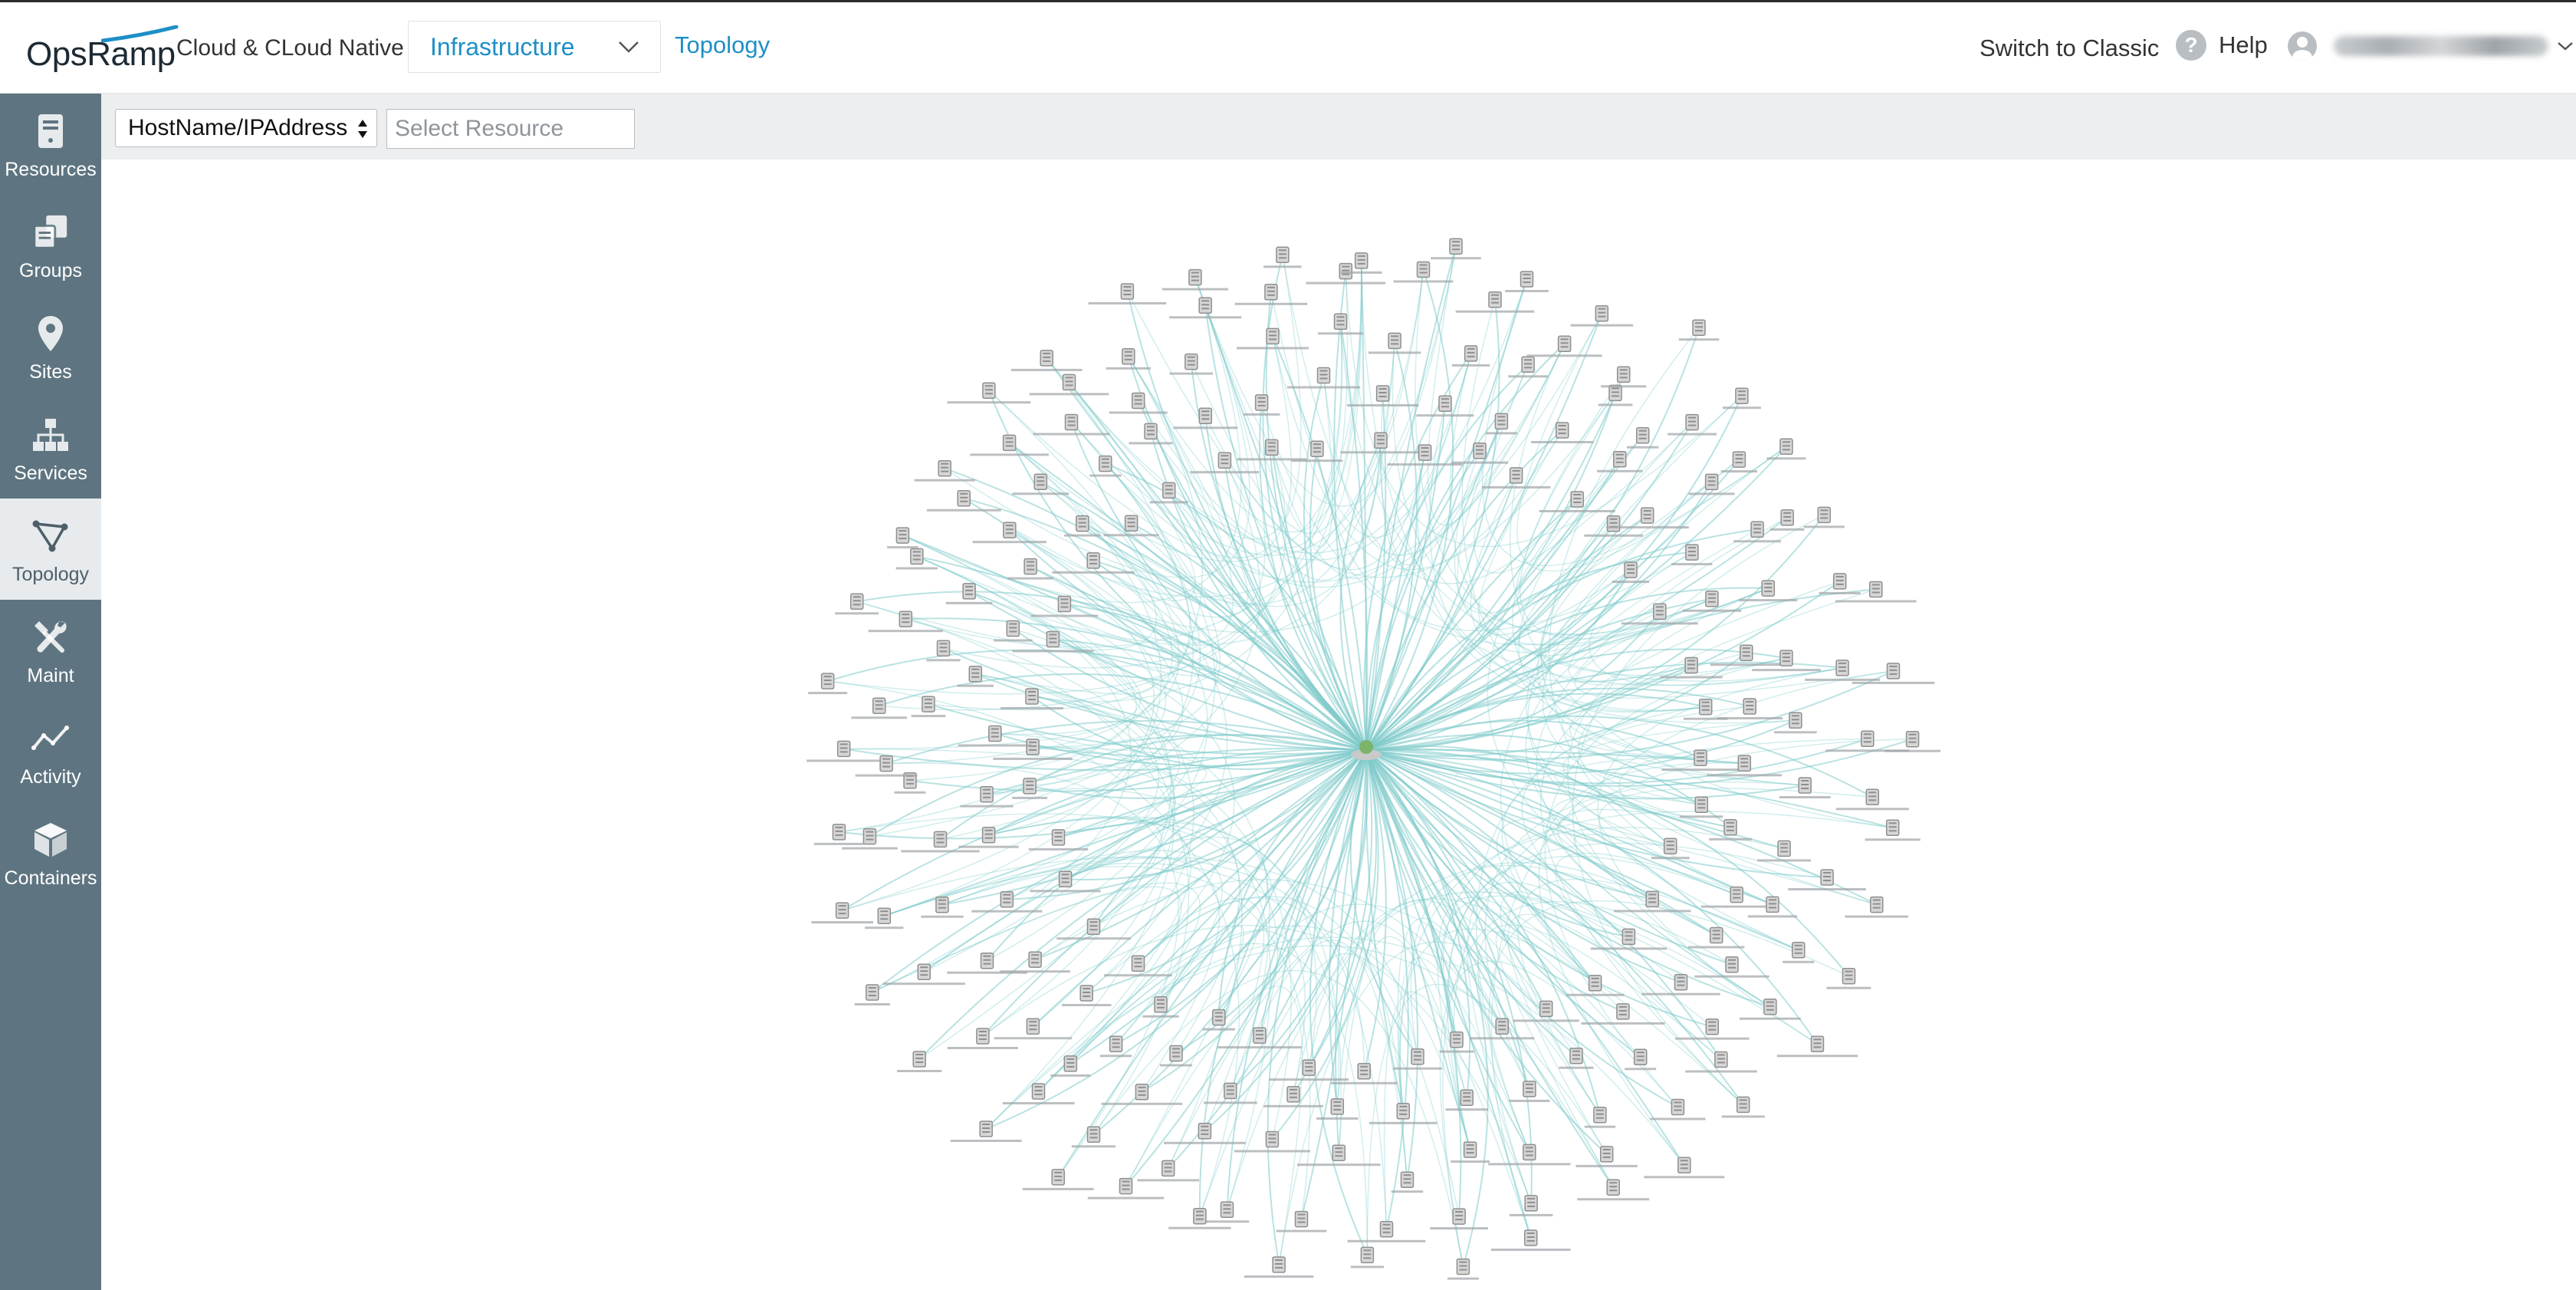 The image size is (2576, 1290). What do you see at coordinates (51, 245) in the screenshot?
I see `sidebar-item-groups: Groups` at bounding box center [51, 245].